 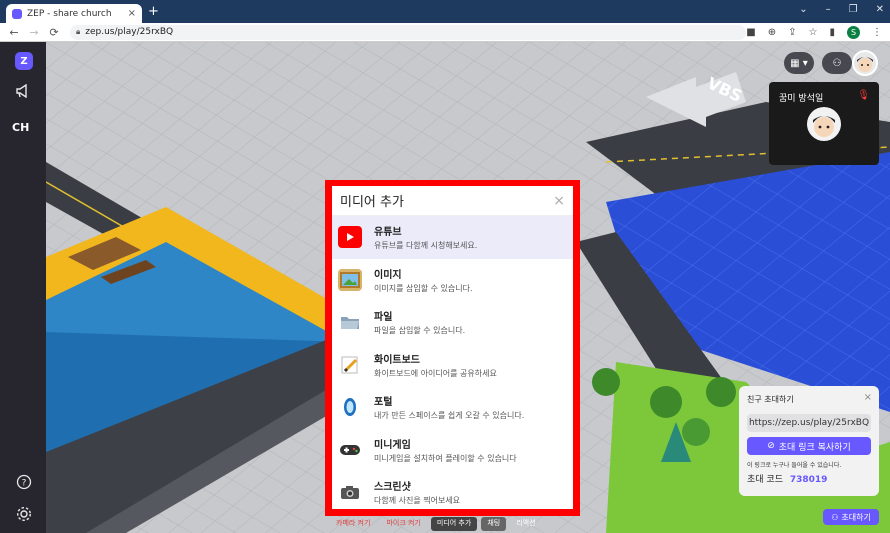 What do you see at coordinates (20, 127) in the screenshot?
I see `channel-button: CH` at bounding box center [20, 127].